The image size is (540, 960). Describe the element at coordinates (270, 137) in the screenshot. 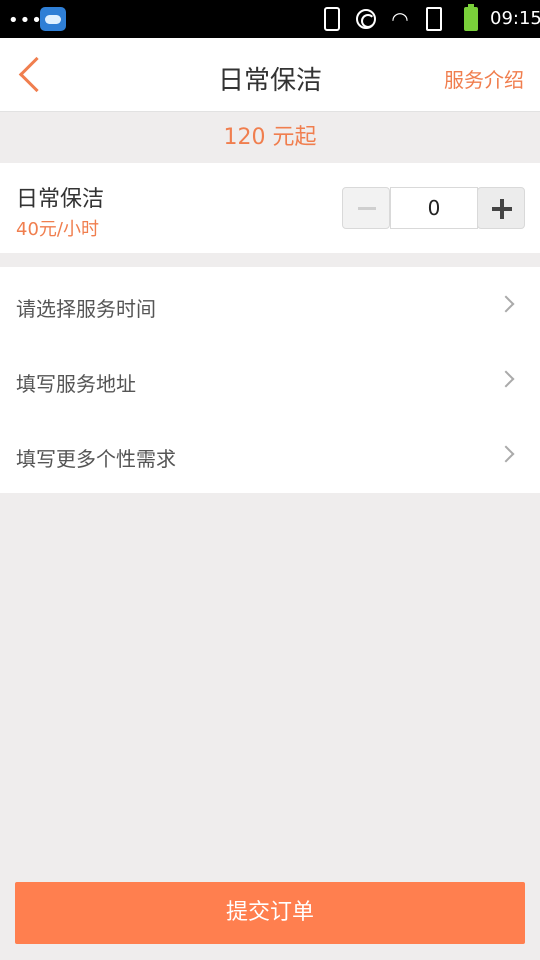

I see `starting-price: 120 元起` at that location.